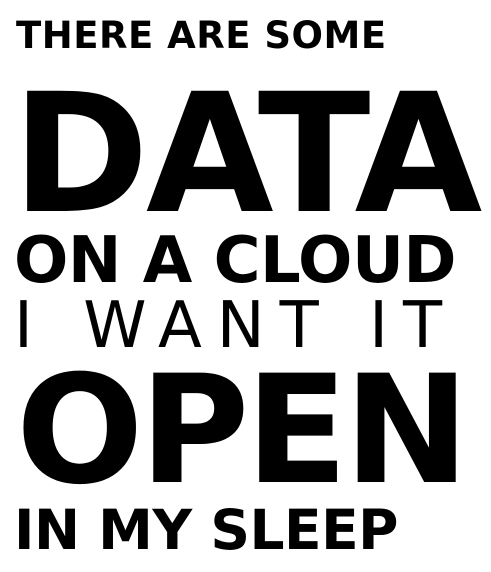 Image resolution: width=491 pixels, height=572 pixels. What do you see at coordinates (235, 261) in the screenshot?
I see `poster-line-3: ON A CLOUD` at bounding box center [235, 261].